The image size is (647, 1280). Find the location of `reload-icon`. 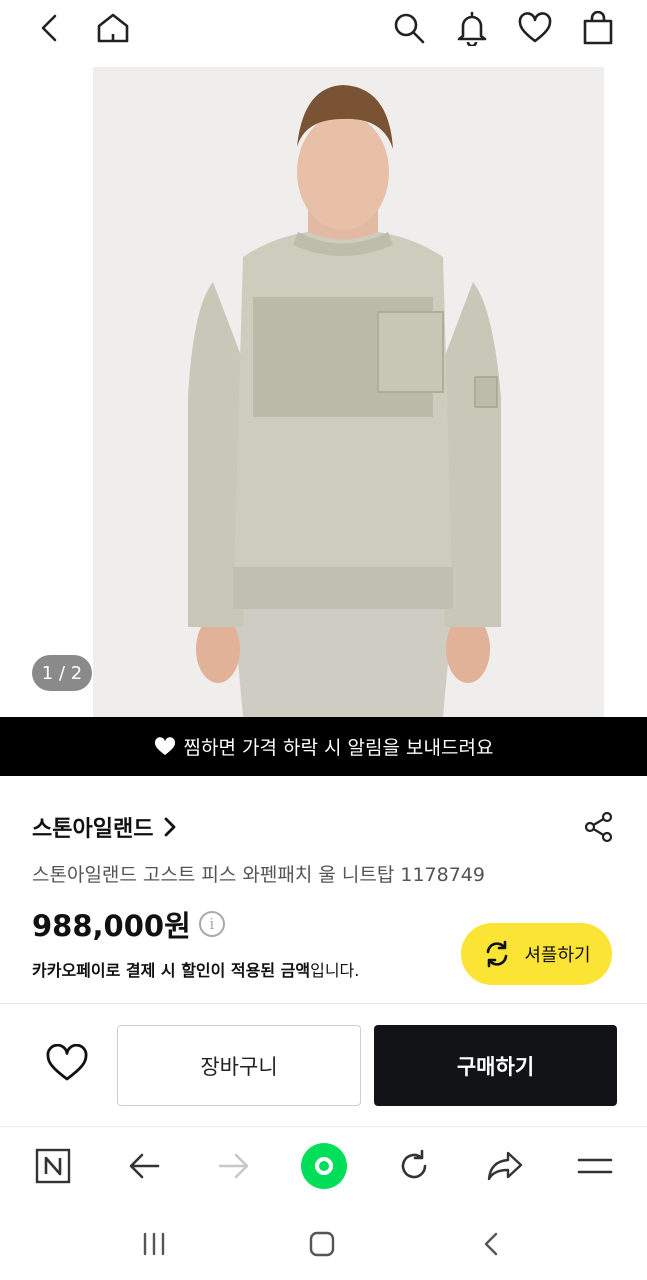

reload-icon is located at coordinates (414, 1166).